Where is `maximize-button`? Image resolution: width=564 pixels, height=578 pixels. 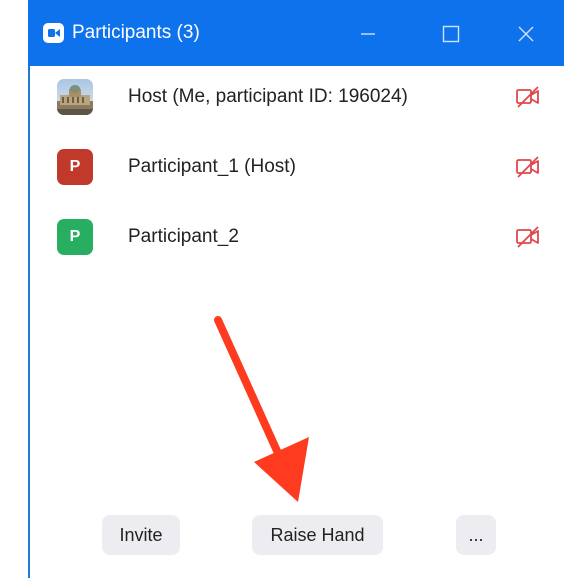
maximize-button is located at coordinates (451, 34).